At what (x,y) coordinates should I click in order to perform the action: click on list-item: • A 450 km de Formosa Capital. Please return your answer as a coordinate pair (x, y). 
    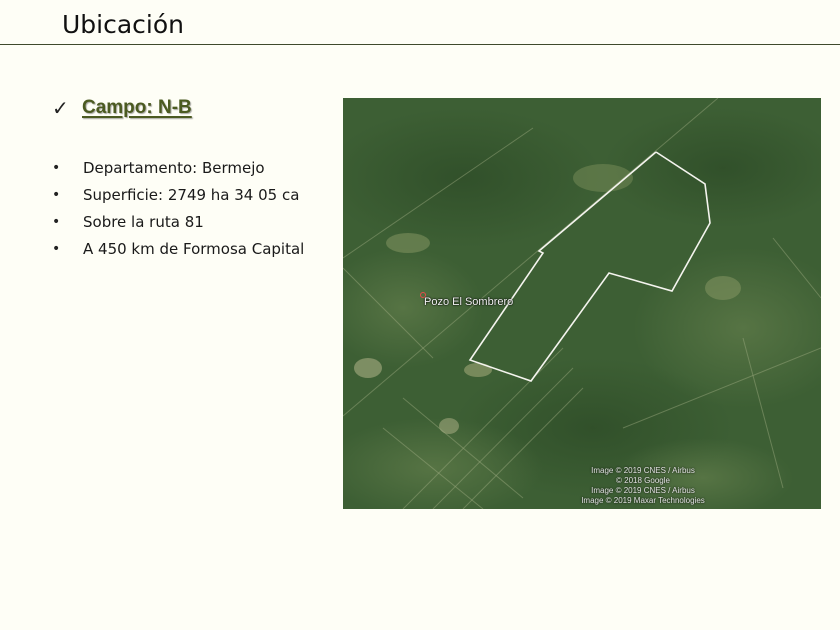
    Looking at the image, I should click on (178, 248).